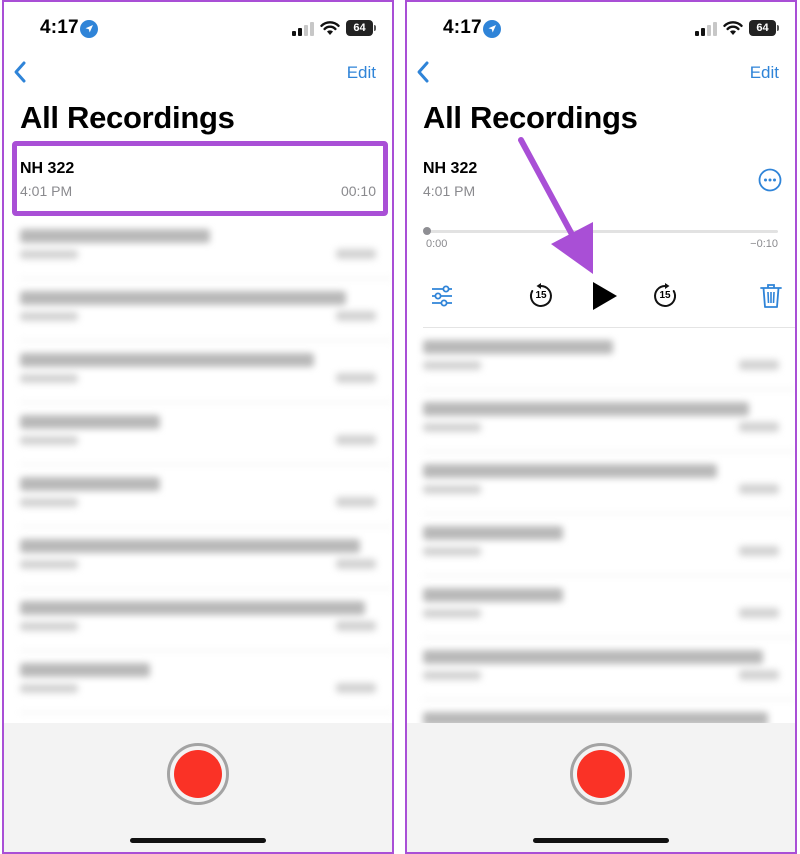 The width and height of the screenshot is (800, 854). What do you see at coordinates (437, 244) in the screenshot?
I see `elapsed-time: 0:00` at bounding box center [437, 244].